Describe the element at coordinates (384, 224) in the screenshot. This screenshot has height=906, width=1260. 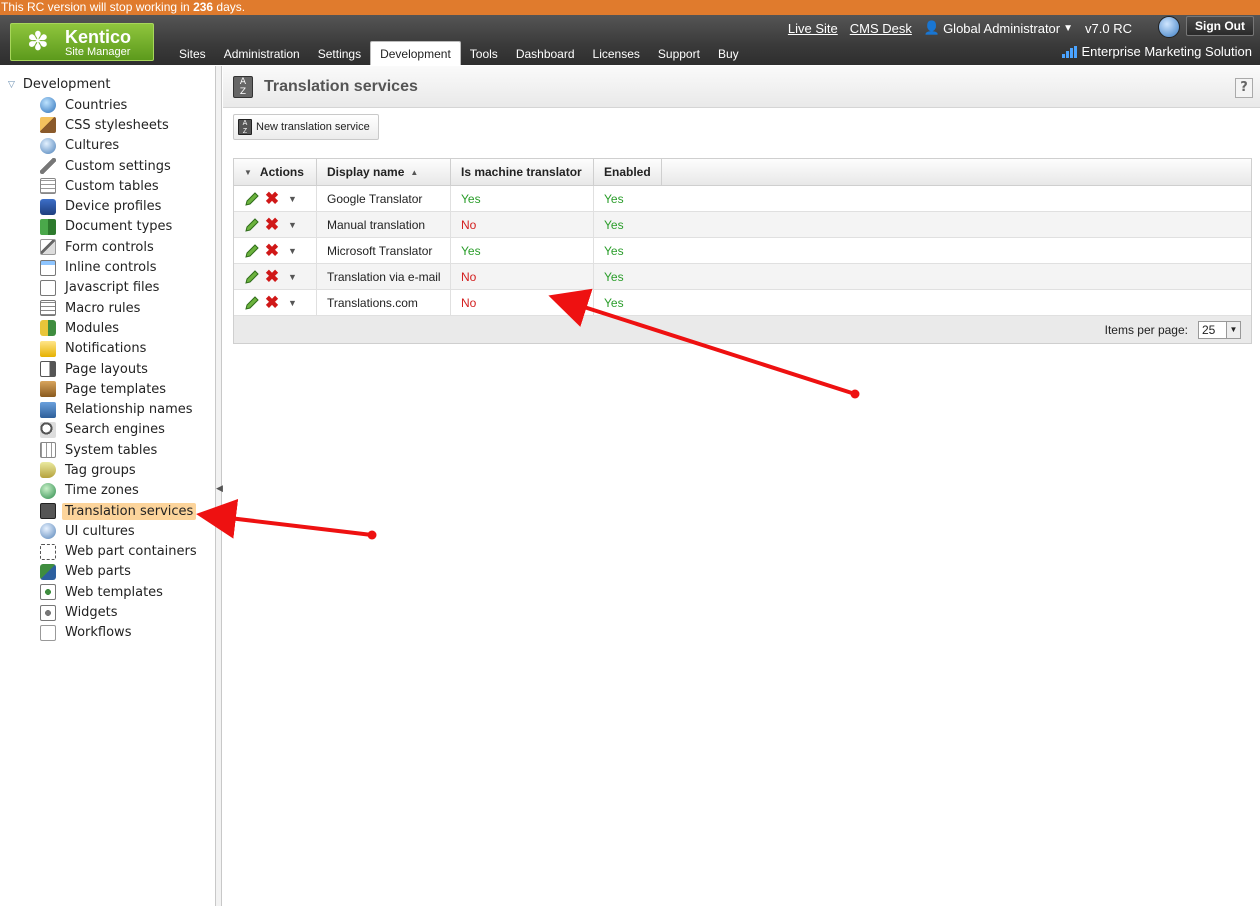
I see `cell-display-name: Manual translation` at that location.